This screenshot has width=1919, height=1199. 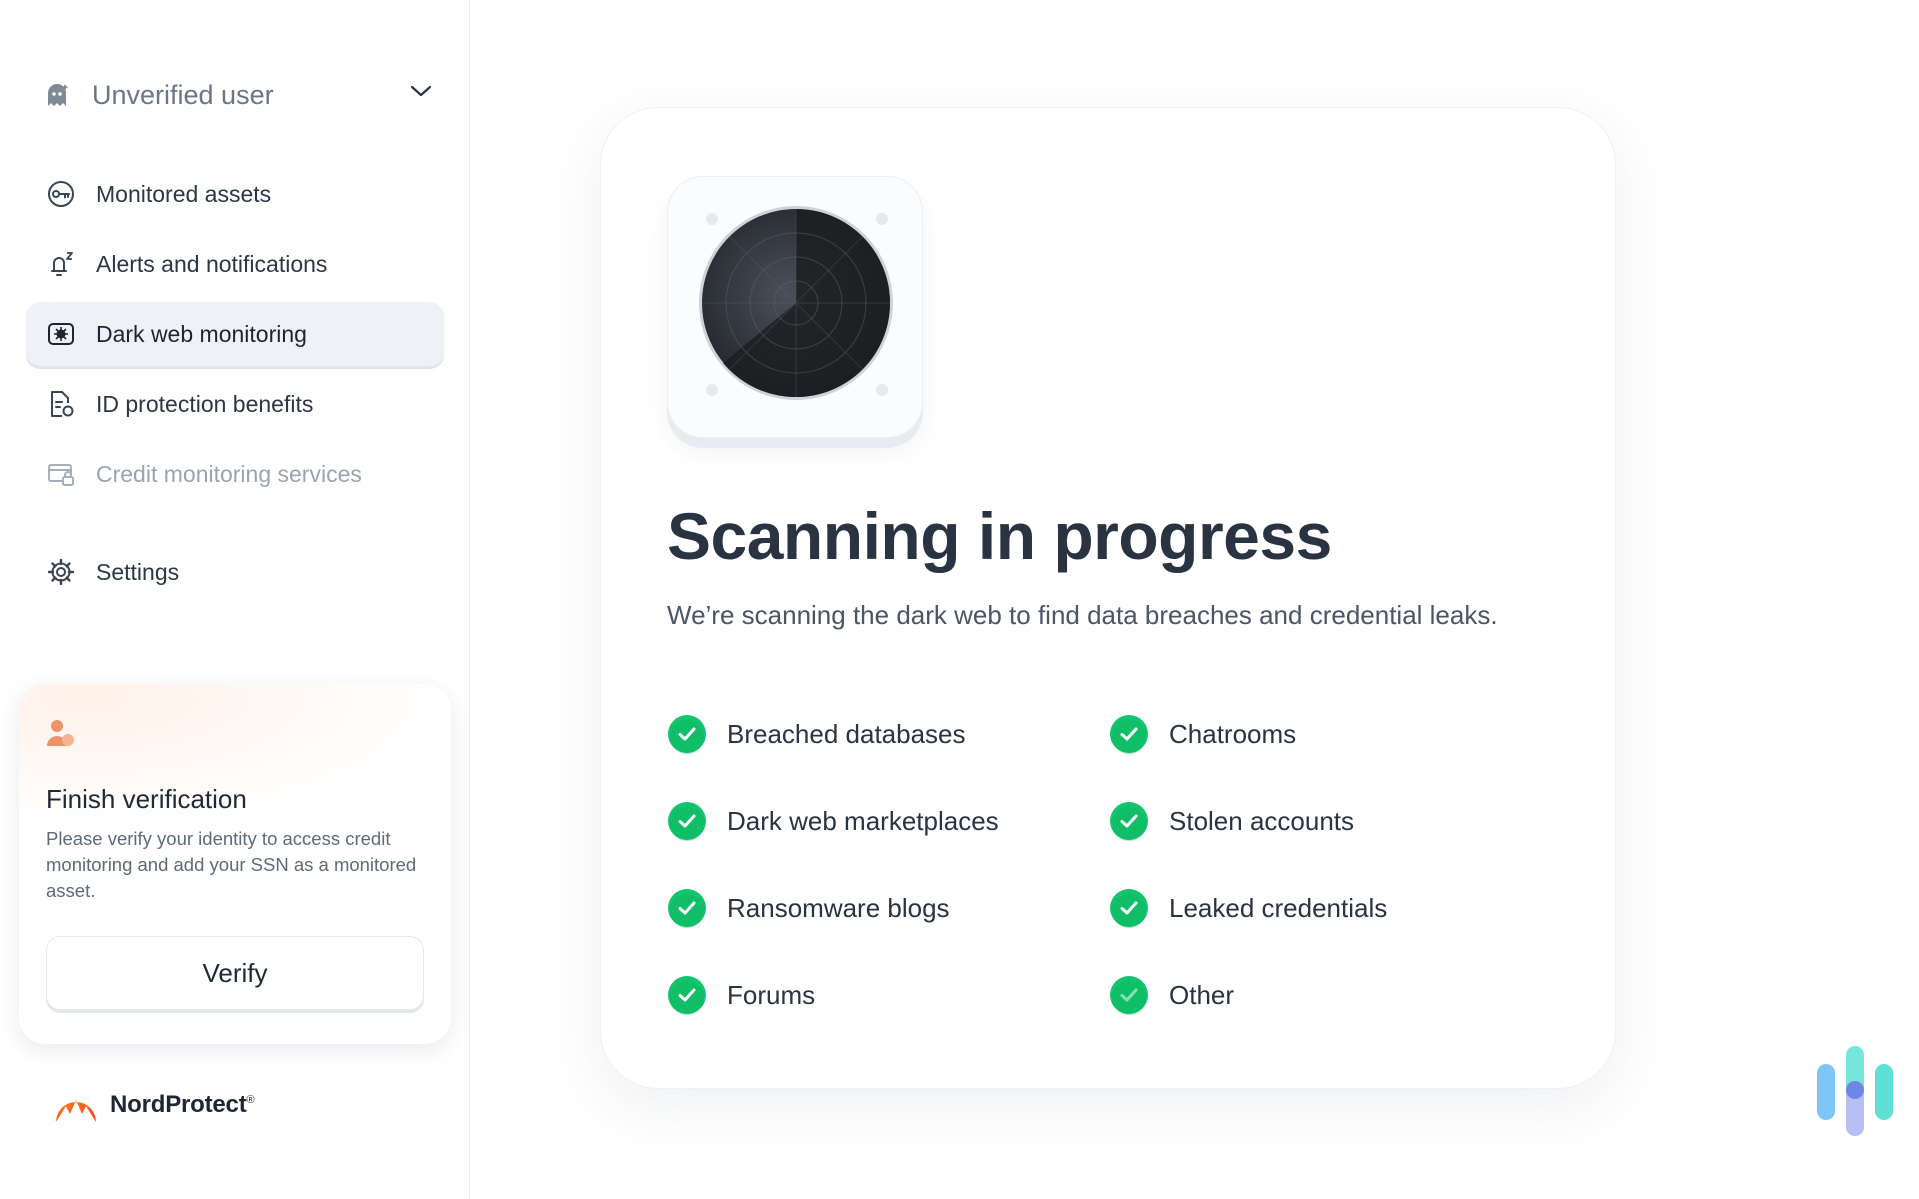 I want to click on list-item-label: Other, so click(x=1202, y=994).